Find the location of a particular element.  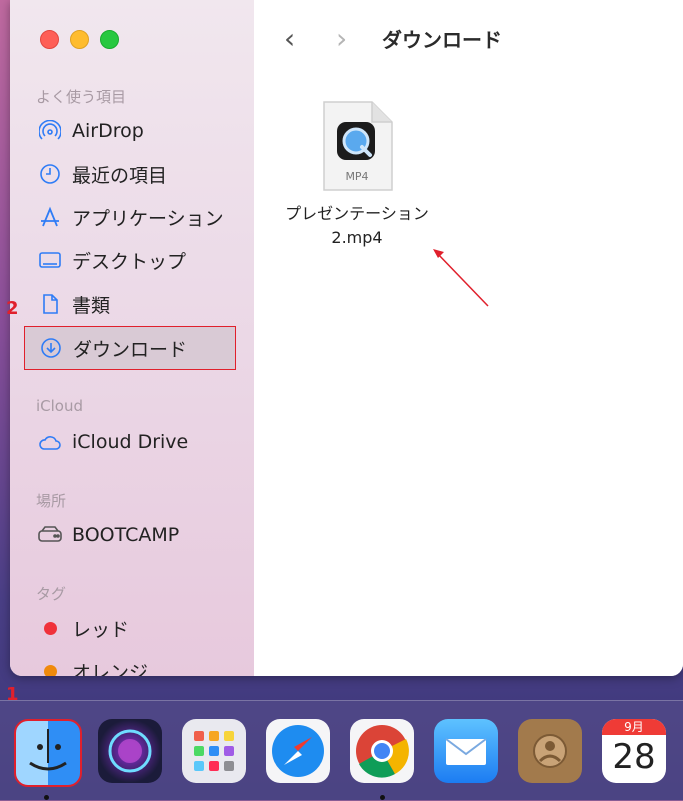

section-locations: 場所 is located at coordinates (51, 501).